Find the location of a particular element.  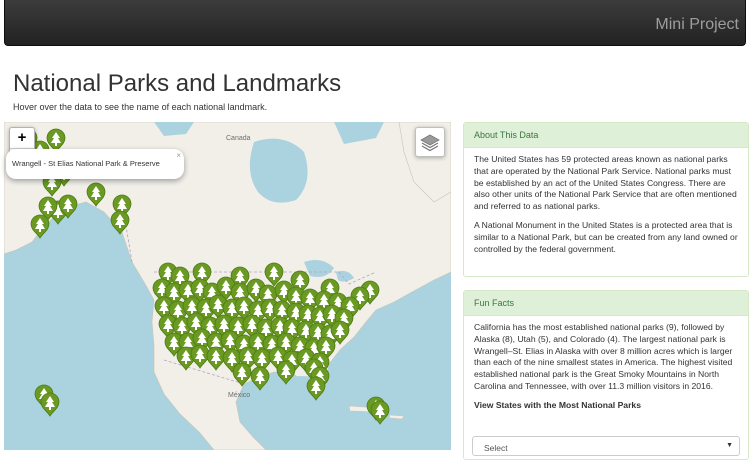

layers-button is located at coordinates (430, 142).